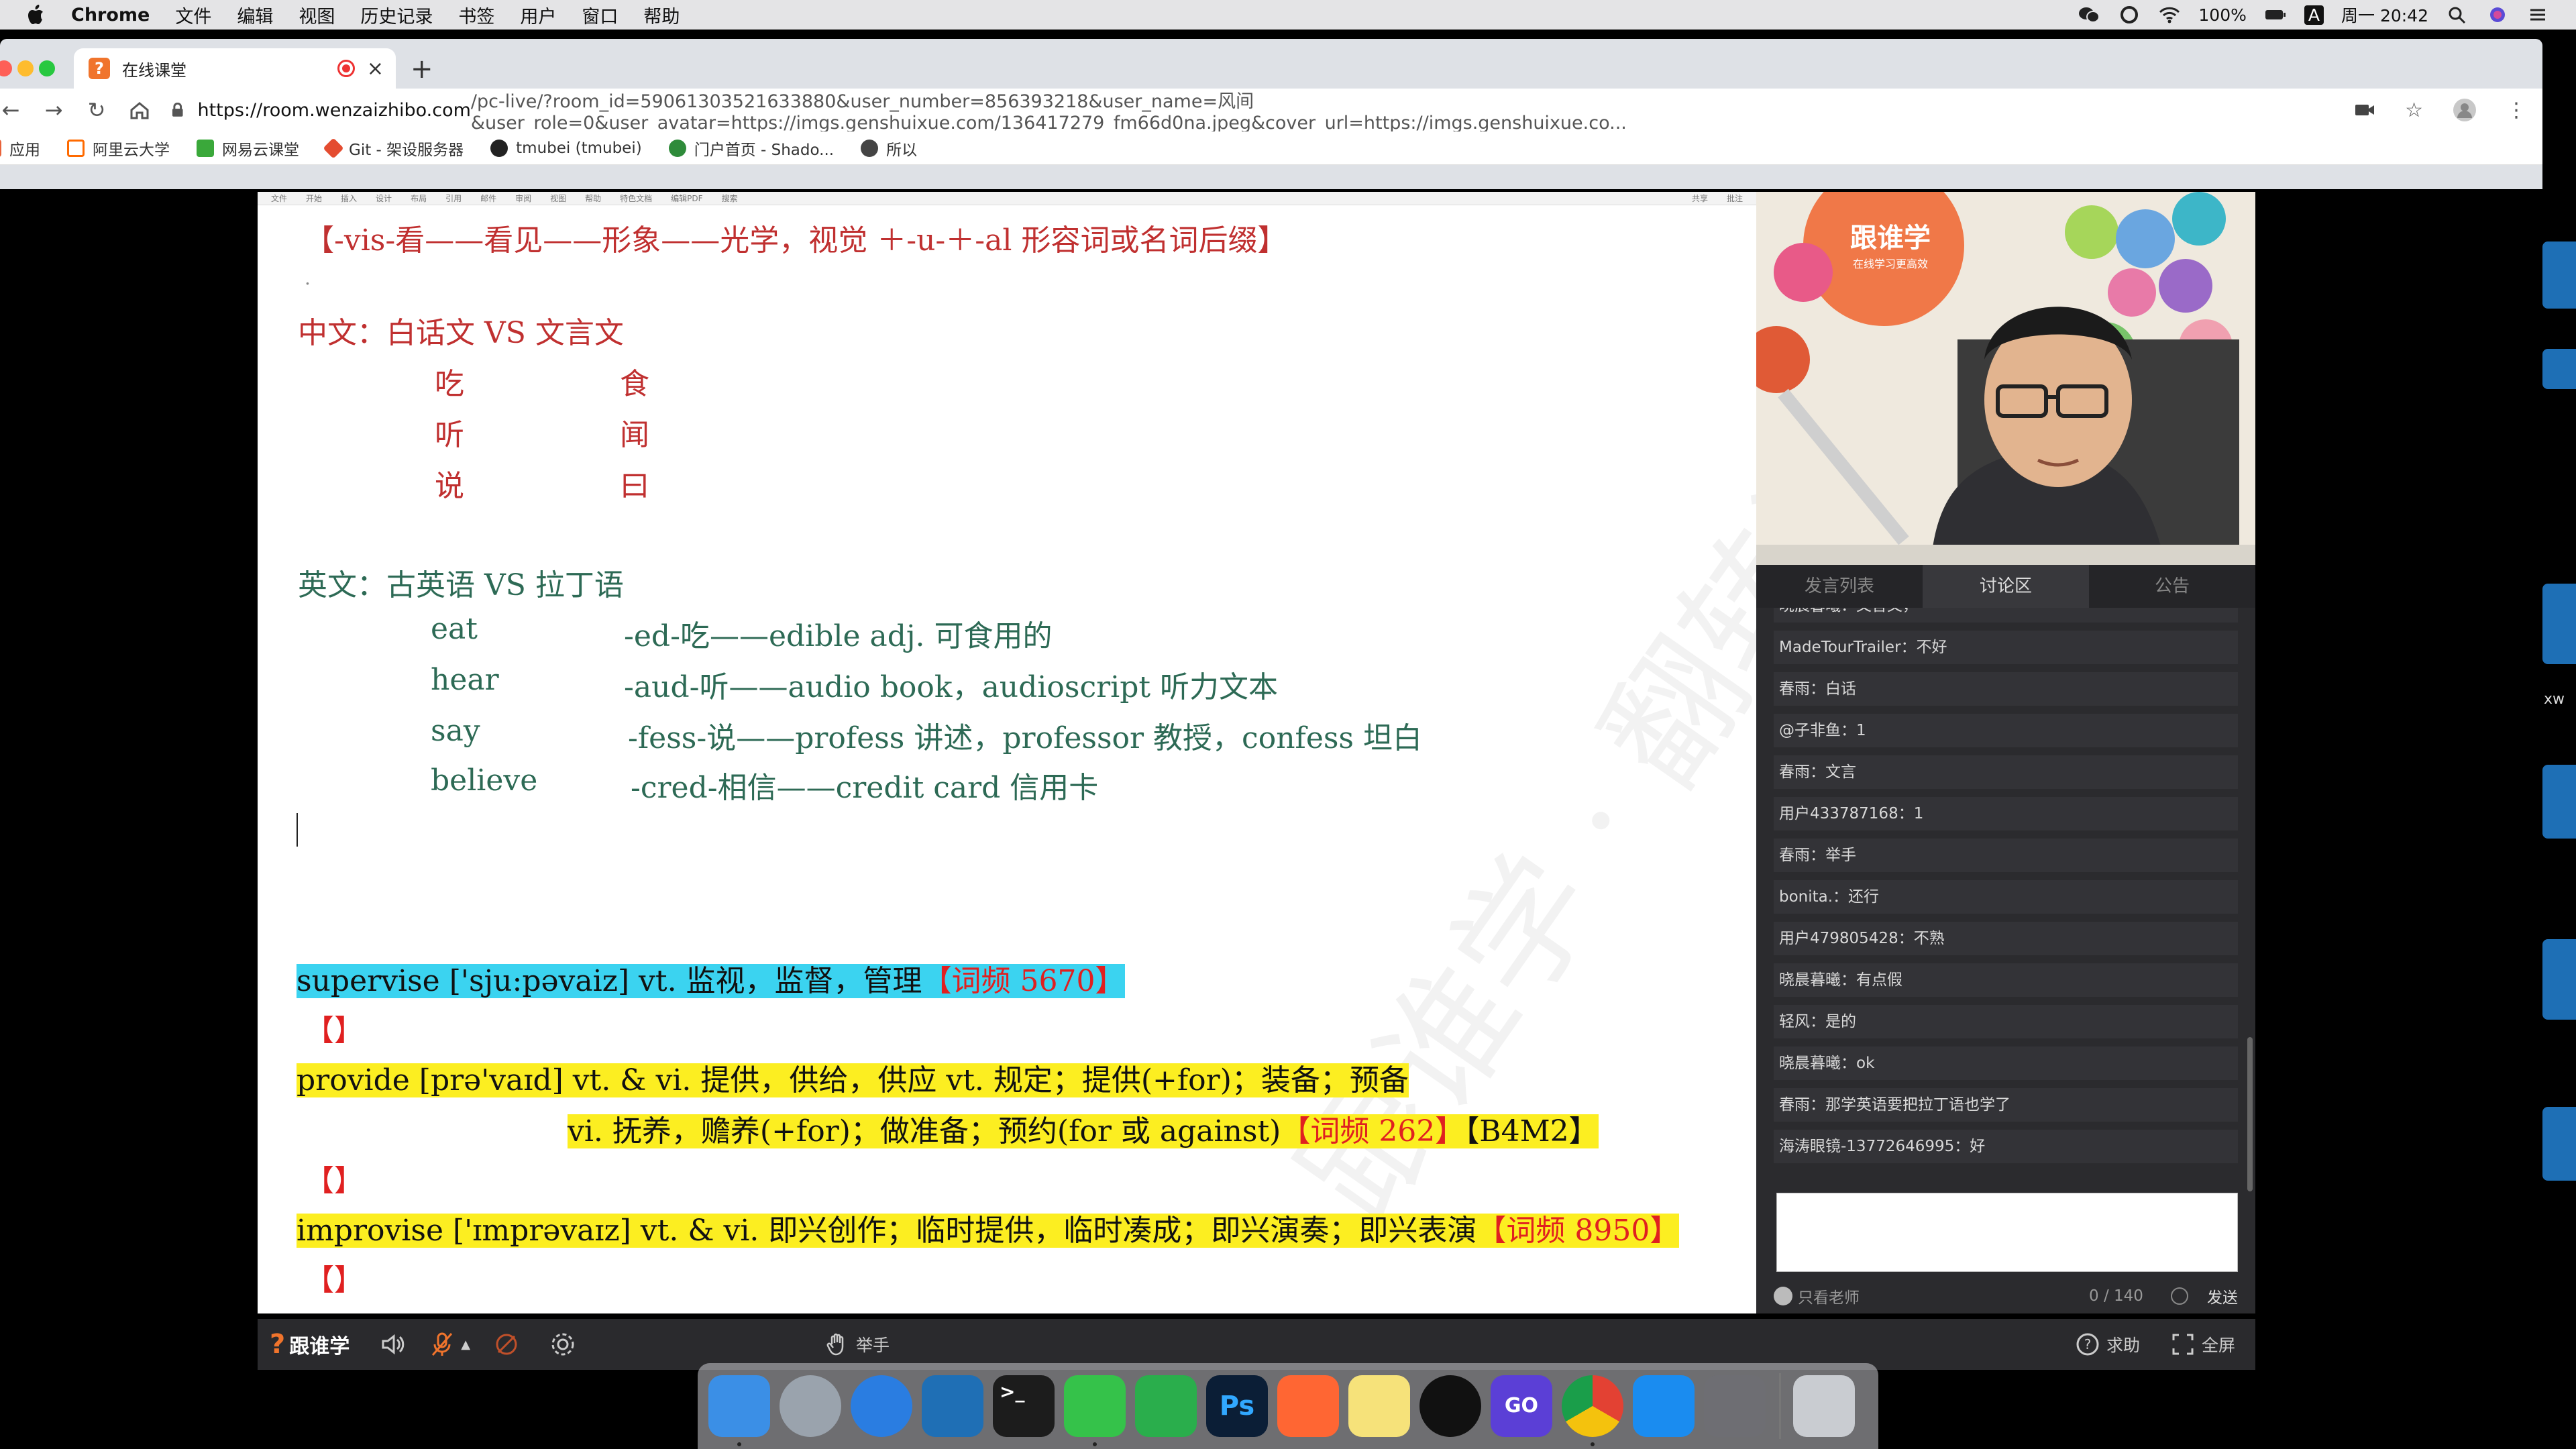 The image size is (2576, 1449). I want to click on provide-frequency: 【词频 262】, so click(1373, 1131).